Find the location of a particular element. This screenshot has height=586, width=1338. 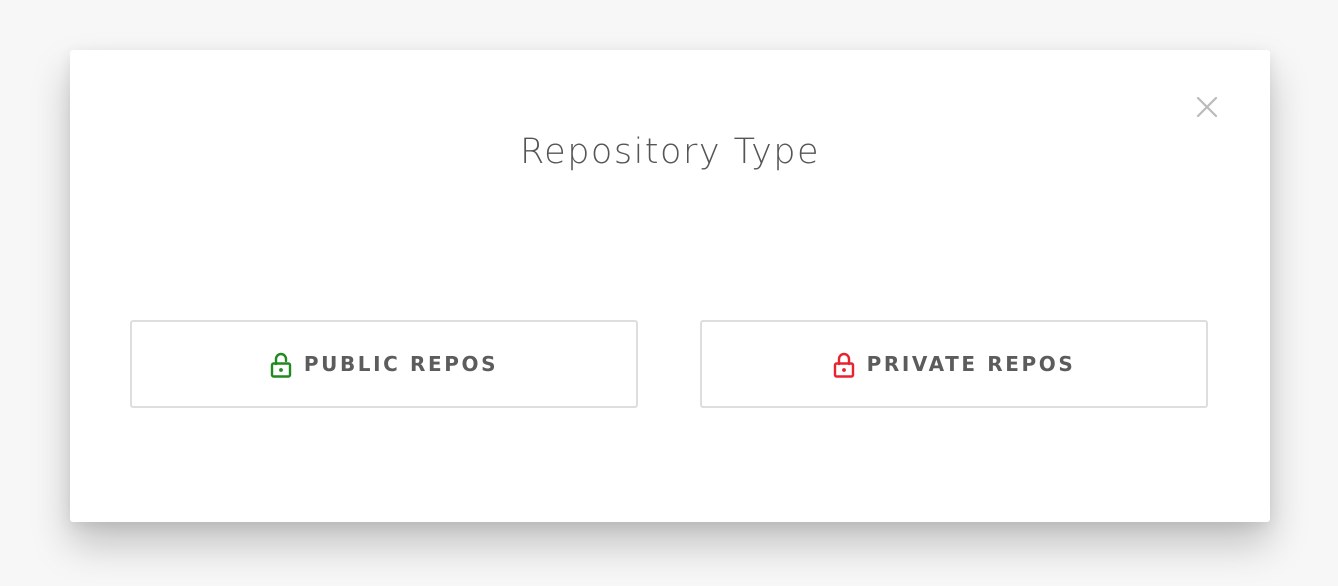

close-button is located at coordinates (1207, 107).